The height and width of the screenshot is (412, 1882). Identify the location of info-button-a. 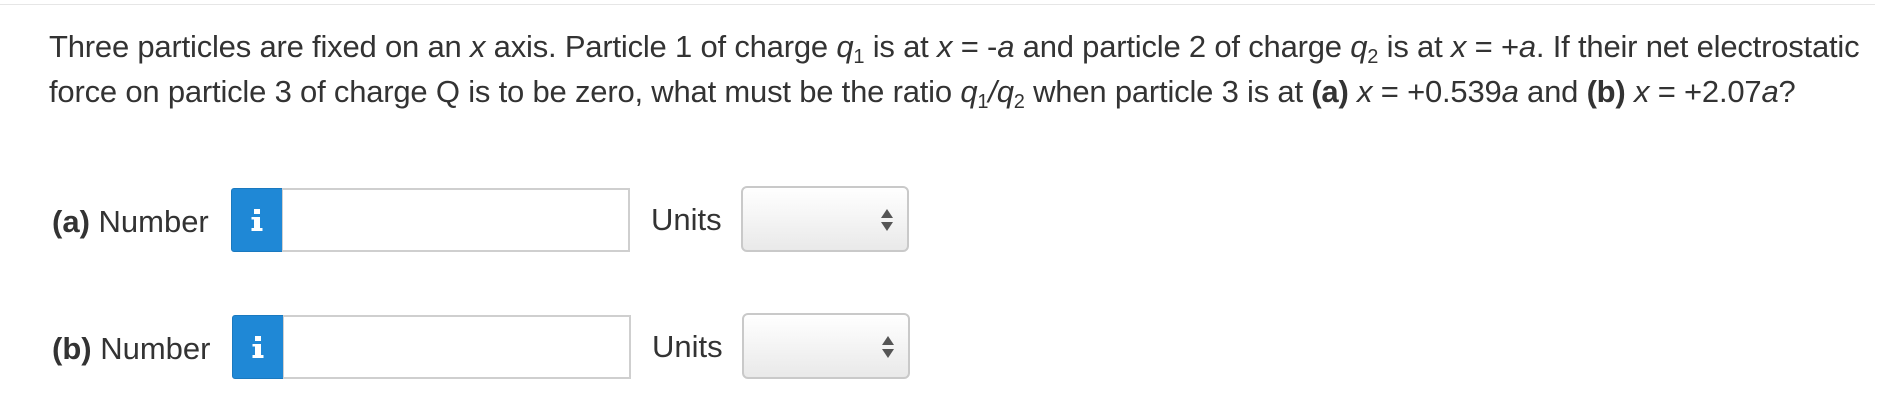
(257, 220).